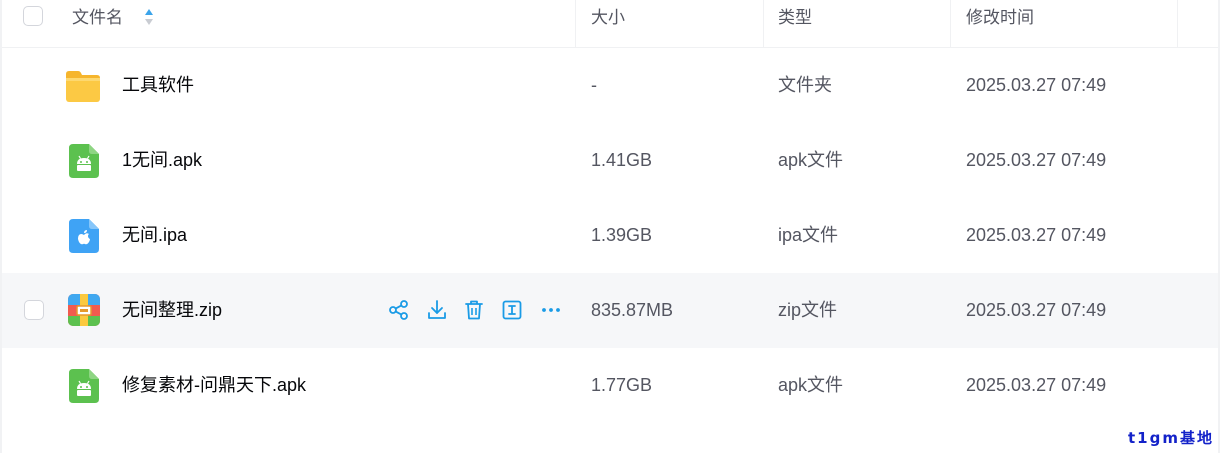 This screenshot has height=453, width=1220. What do you see at coordinates (632, 310) in the screenshot?
I see `file-size: 835.87MB` at bounding box center [632, 310].